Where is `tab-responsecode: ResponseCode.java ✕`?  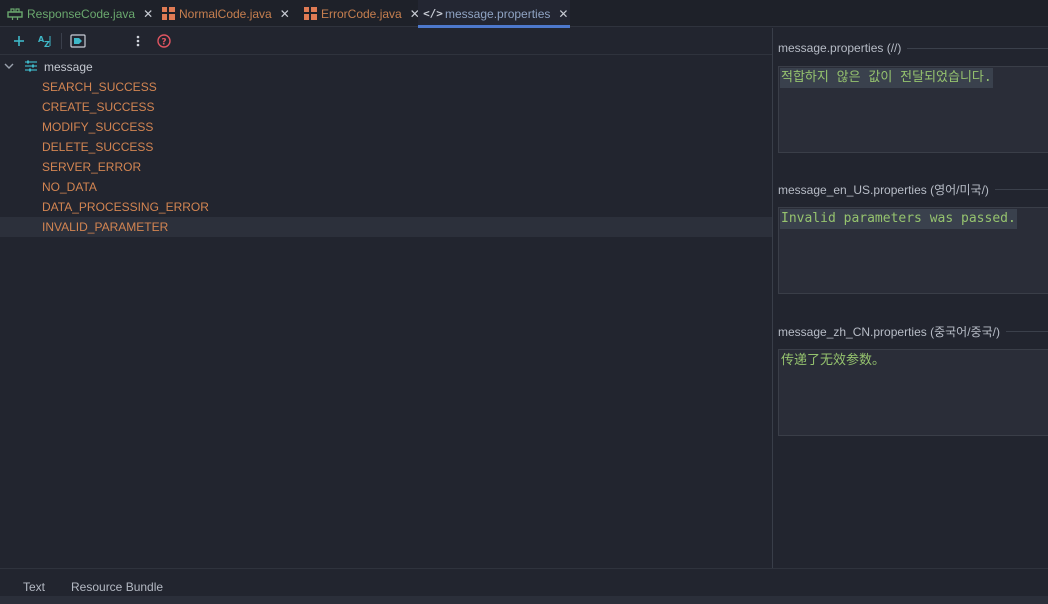 tab-responsecode: ResponseCode.java ✕ is located at coordinates (76, 13).